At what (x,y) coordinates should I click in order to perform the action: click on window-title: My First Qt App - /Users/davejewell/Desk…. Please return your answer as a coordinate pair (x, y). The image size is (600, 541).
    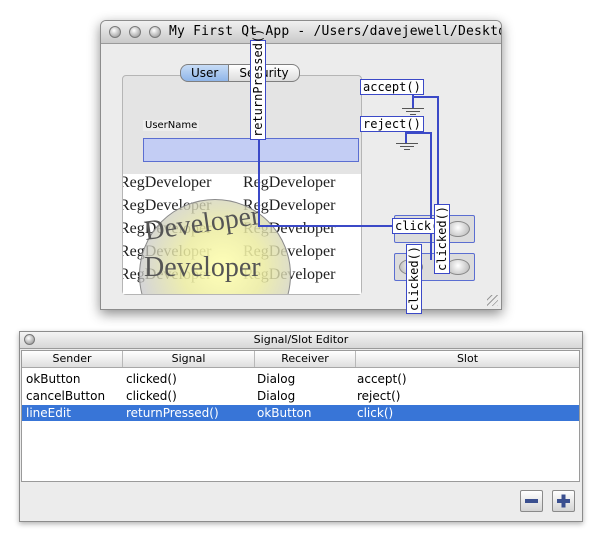
    Looking at the image, I should click on (335, 31).